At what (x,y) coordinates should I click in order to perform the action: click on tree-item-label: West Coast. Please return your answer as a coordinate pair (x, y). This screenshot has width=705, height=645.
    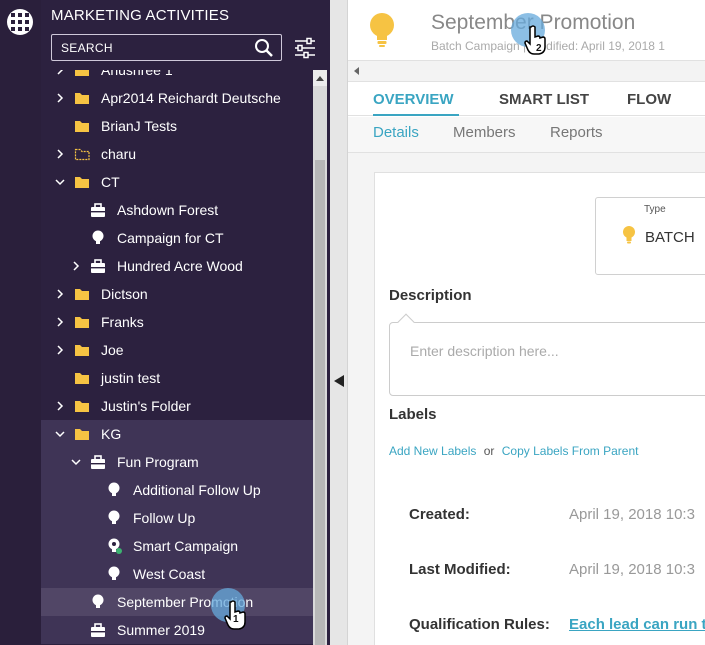
    Looking at the image, I should click on (169, 574).